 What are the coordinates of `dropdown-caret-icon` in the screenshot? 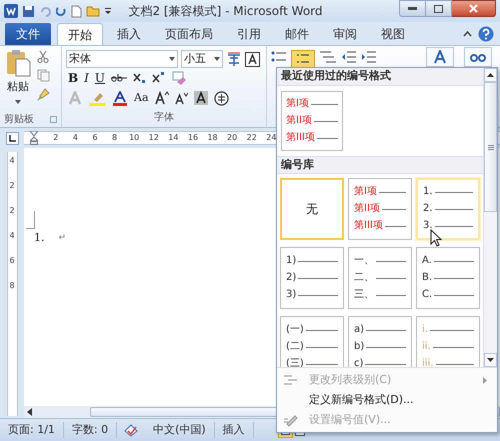 It's located at (18, 102).